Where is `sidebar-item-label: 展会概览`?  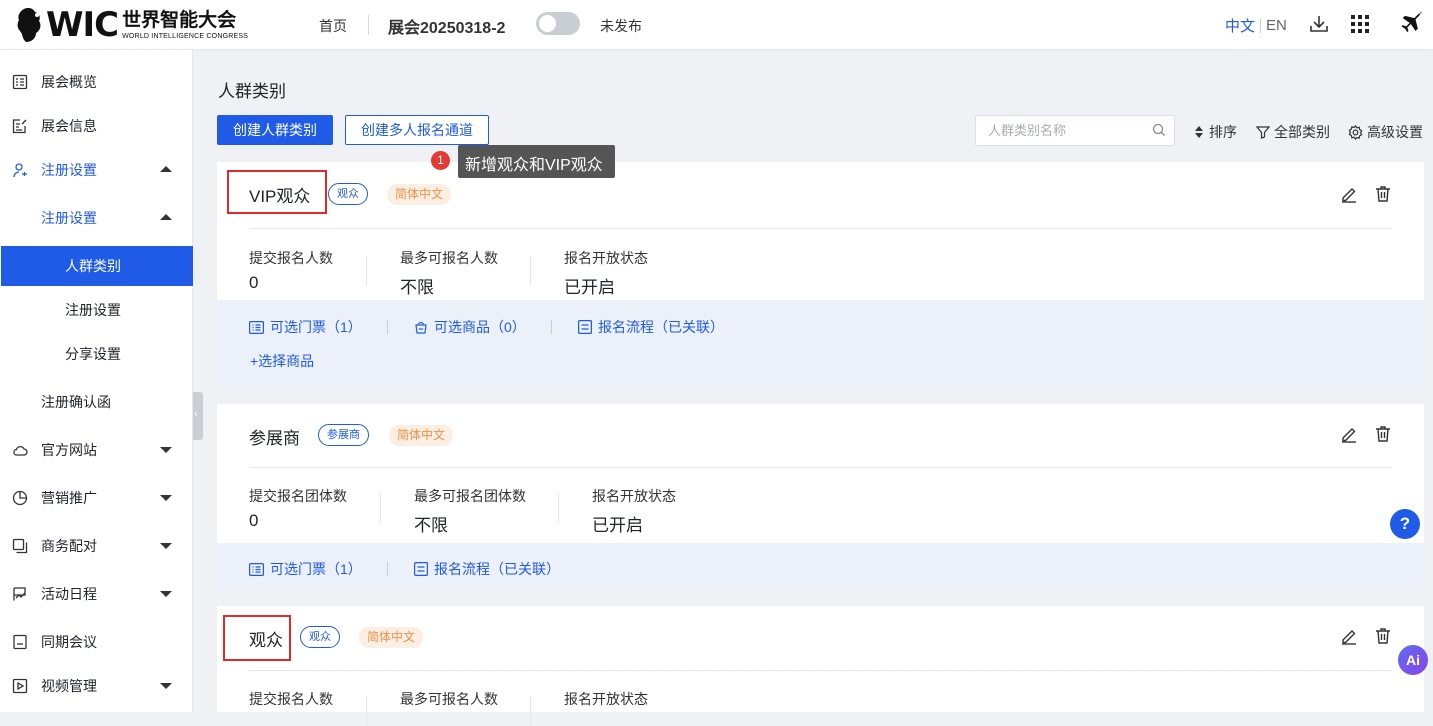 sidebar-item-label: 展会概览 is located at coordinates (69, 82).